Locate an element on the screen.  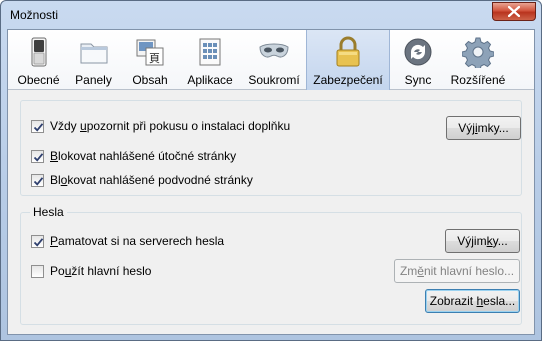
padlock-icon is located at coordinates (348, 51).